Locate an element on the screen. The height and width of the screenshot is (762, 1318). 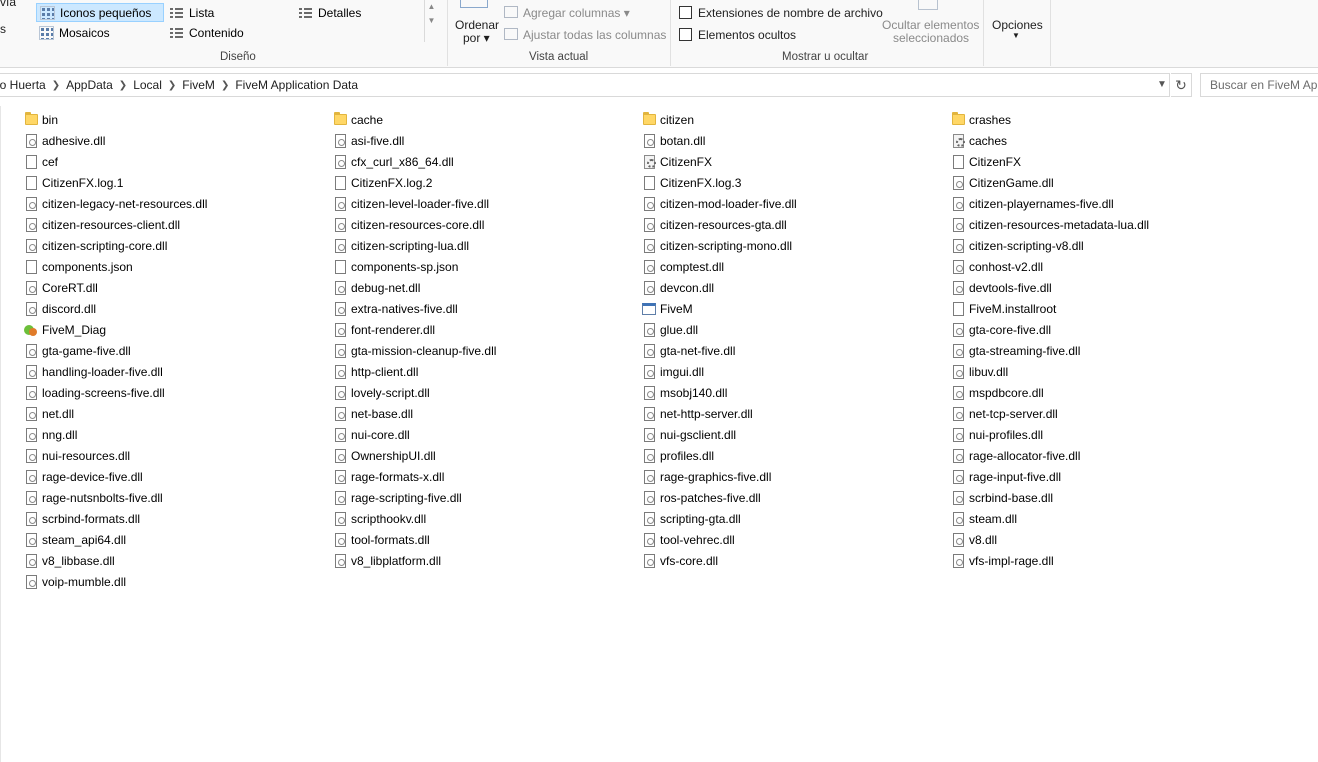
file-item: citizen-legacy-net-resources.dll is located at coordinates (115, 203).